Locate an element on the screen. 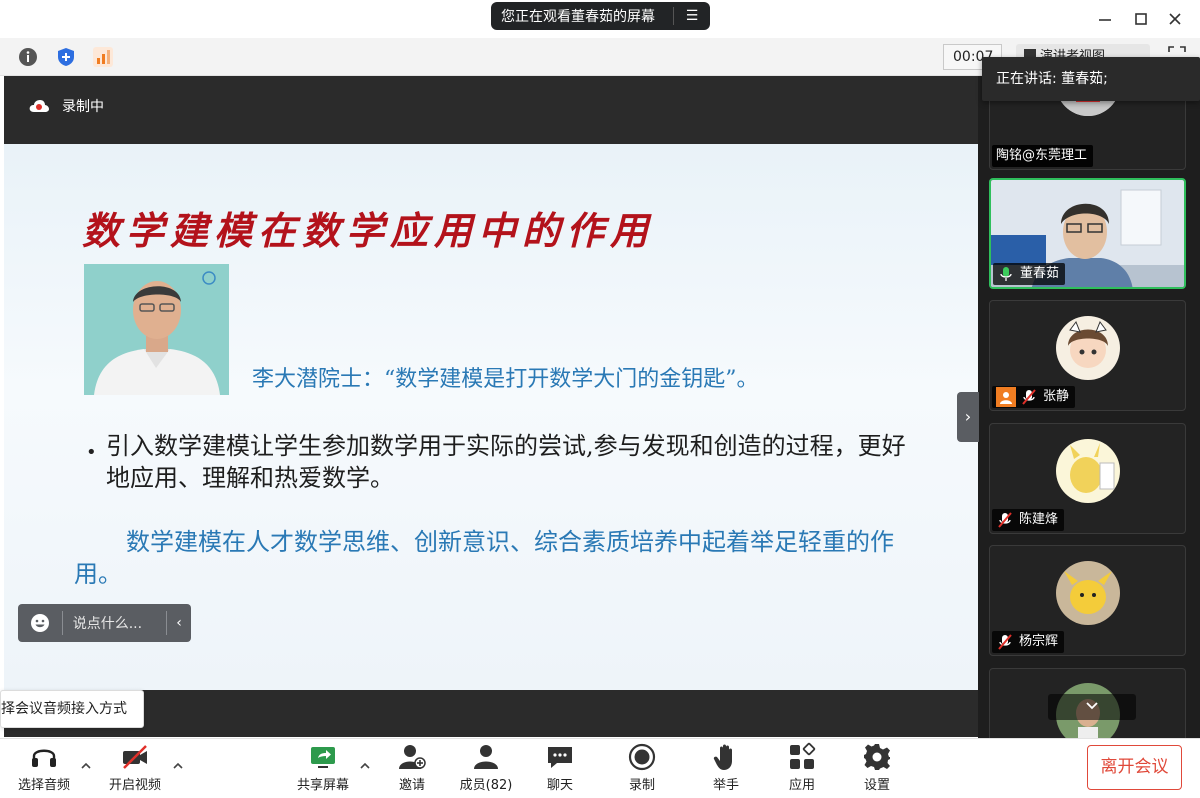 This screenshot has width=1200, height=798. settings-label: 设置 is located at coordinates (876, 785).